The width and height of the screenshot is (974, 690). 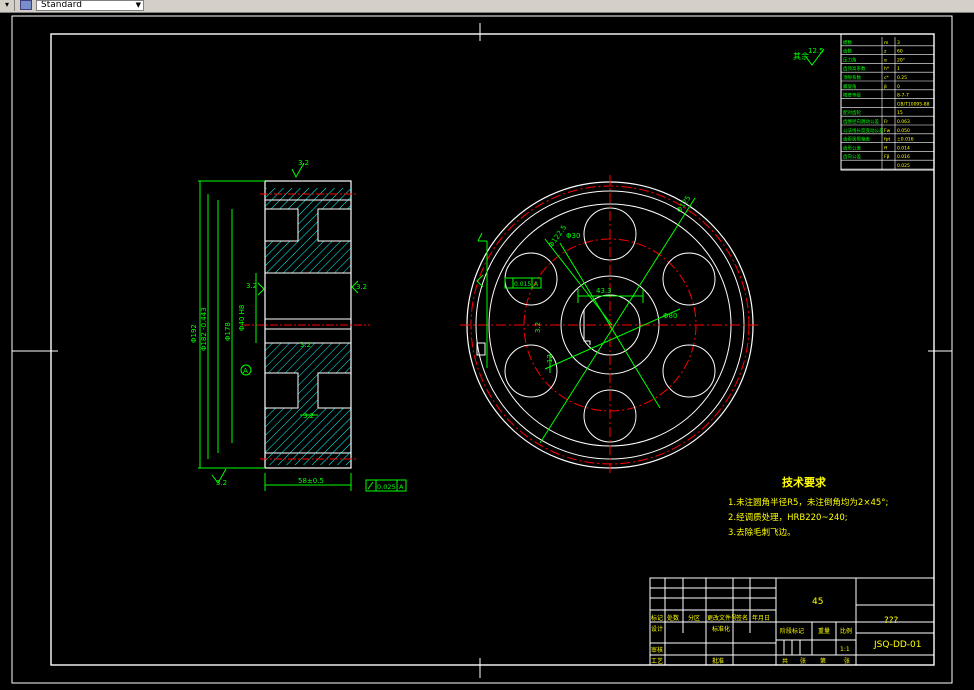 I want to click on param-cell: 配对齿轮, so click(x=852, y=112).